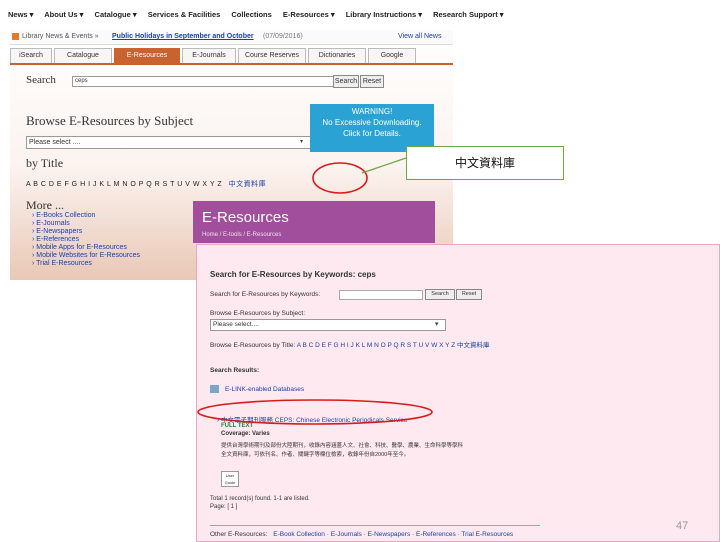 The image size is (720, 542). What do you see at coordinates (184, 14) in the screenshot?
I see `nav-services-facilities: Services & Facilities` at bounding box center [184, 14].